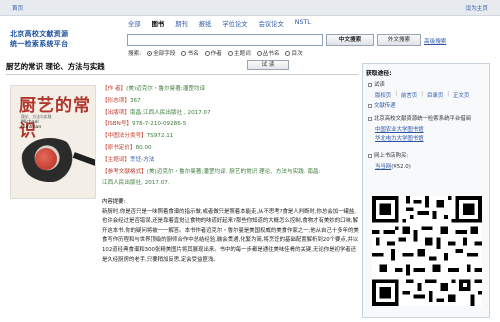  Describe the element at coordinates (158, 24) in the screenshot. I see `tab-books: 图书` at that location.